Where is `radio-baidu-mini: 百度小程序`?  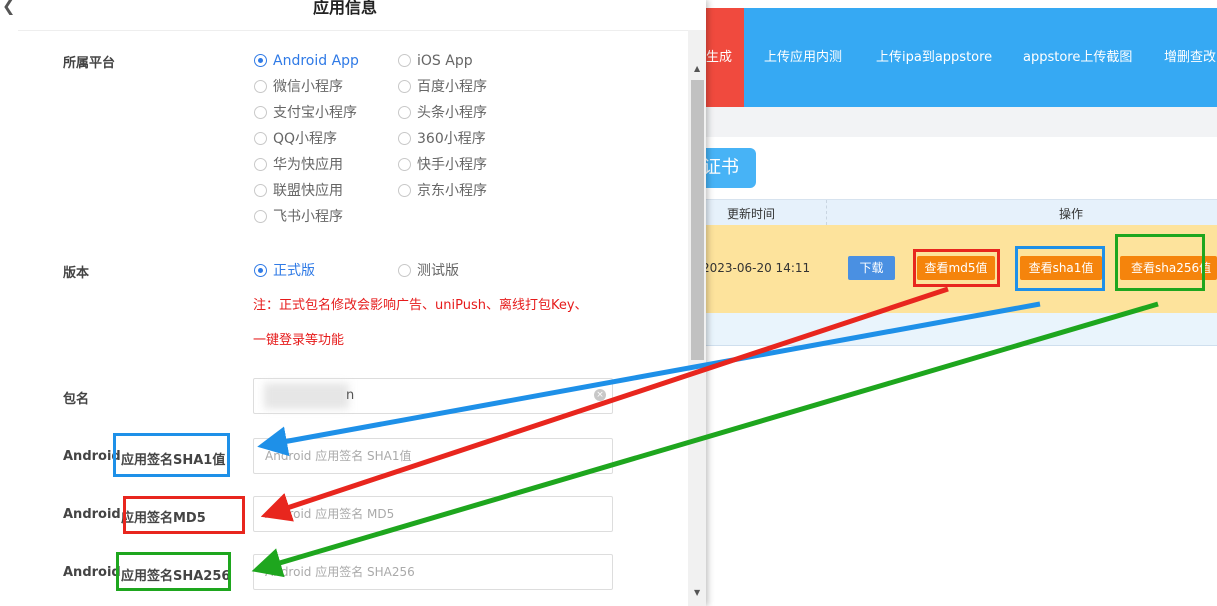
radio-baidu-mini: 百度小程序 is located at coordinates (442, 87).